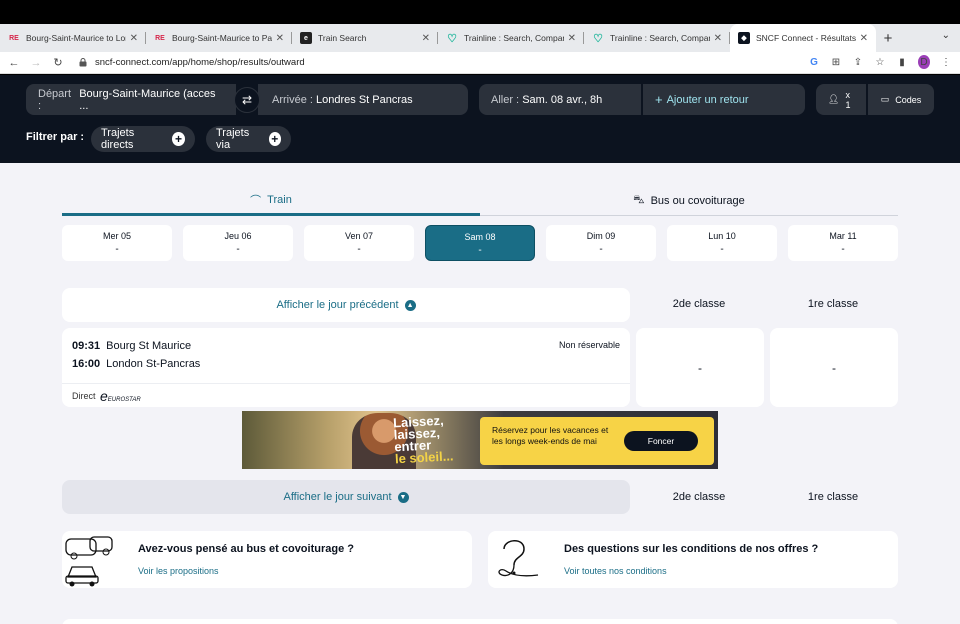 The height and width of the screenshot is (624, 960). I want to click on day-button: Mar 11 -, so click(843, 243).